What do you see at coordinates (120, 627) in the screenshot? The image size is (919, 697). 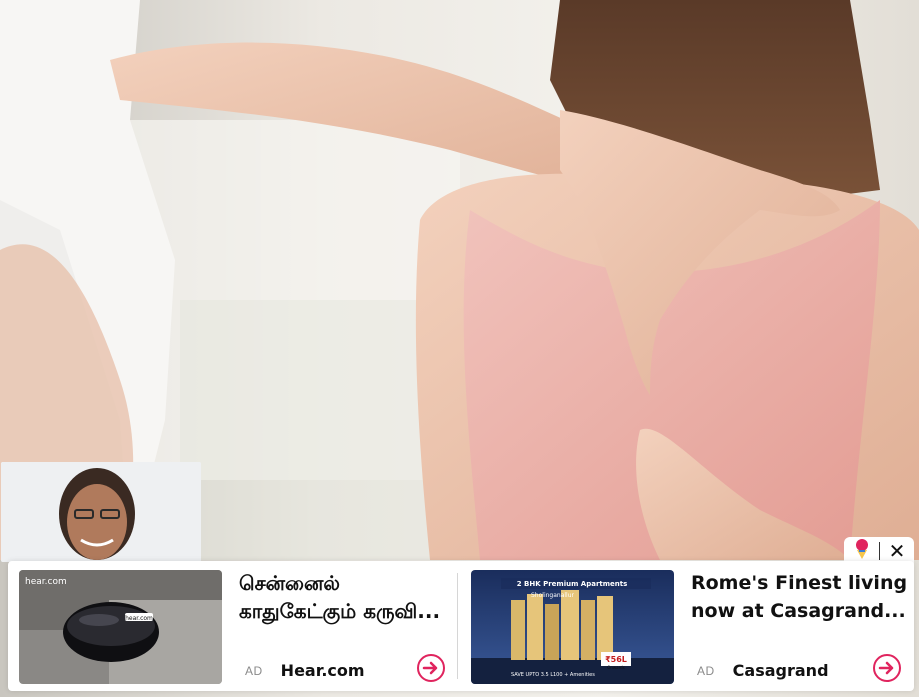 I see `ad-image-hear: hear.com hear.com` at bounding box center [120, 627].